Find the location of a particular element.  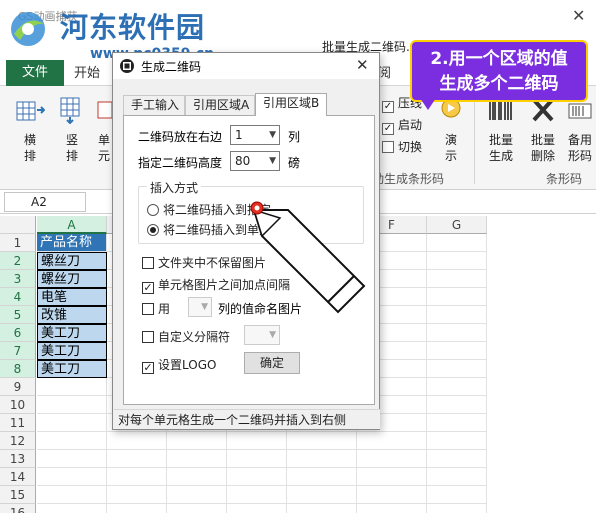

horizontal-layout-button: 横 排 is located at coordinates (30, 130).